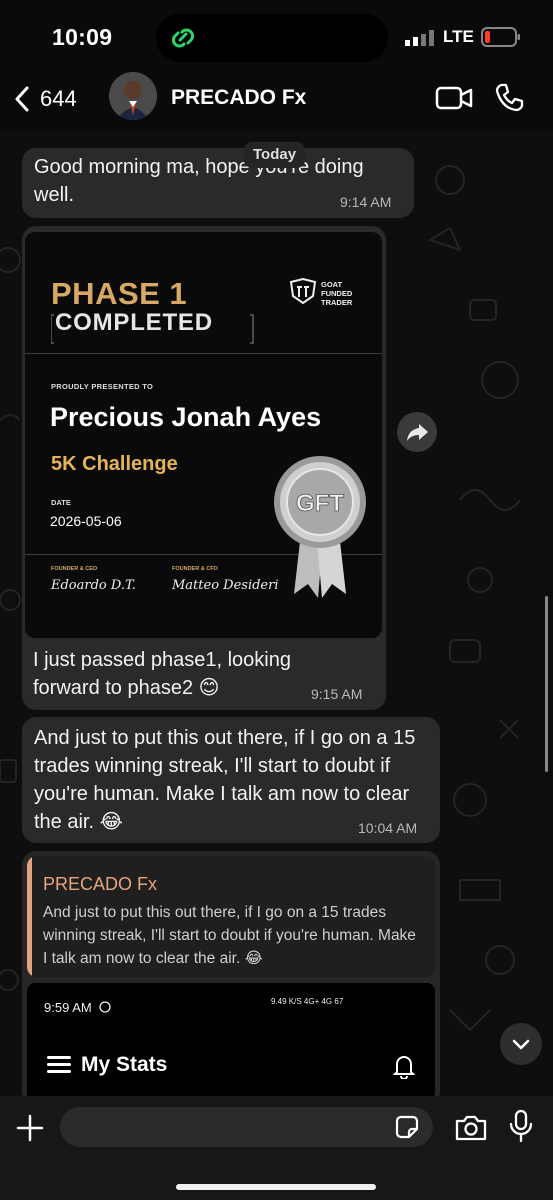 The height and width of the screenshot is (1200, 553). I want to click on gft-logo-icon, so click(303, 291).